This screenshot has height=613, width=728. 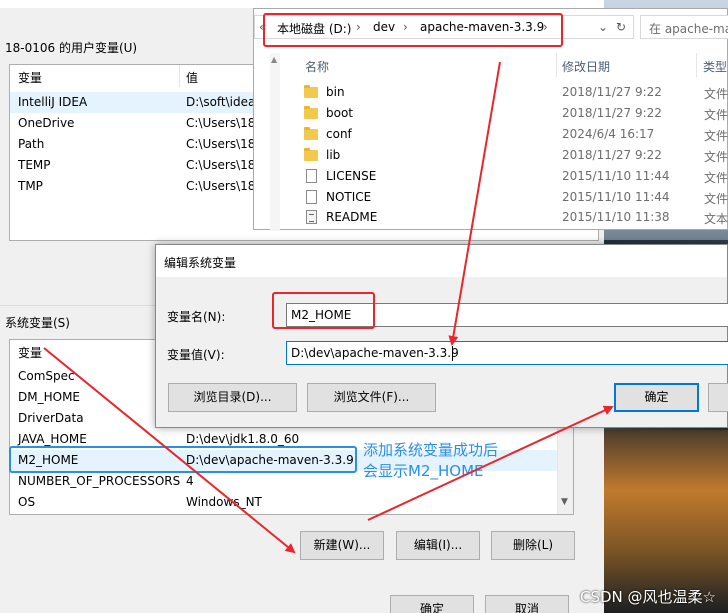 I want to click on arrow-path-to-value, so click(x=474, y=203).